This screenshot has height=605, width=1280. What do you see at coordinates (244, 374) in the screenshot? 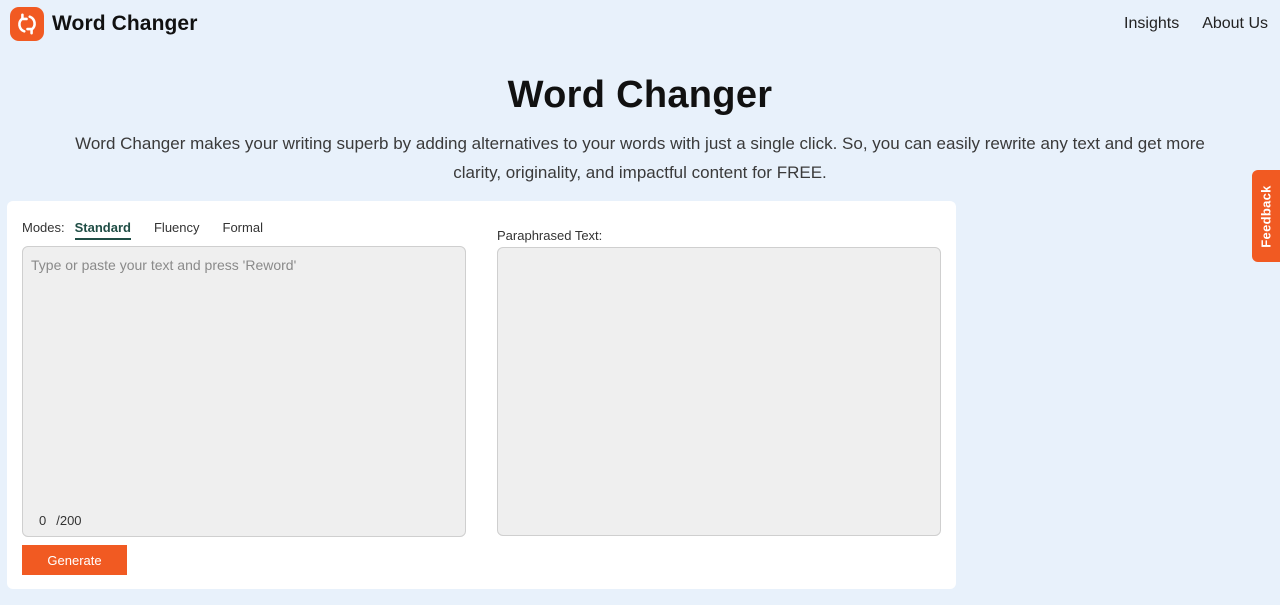
I see `input-textarea` at bounding box center [244, 374].